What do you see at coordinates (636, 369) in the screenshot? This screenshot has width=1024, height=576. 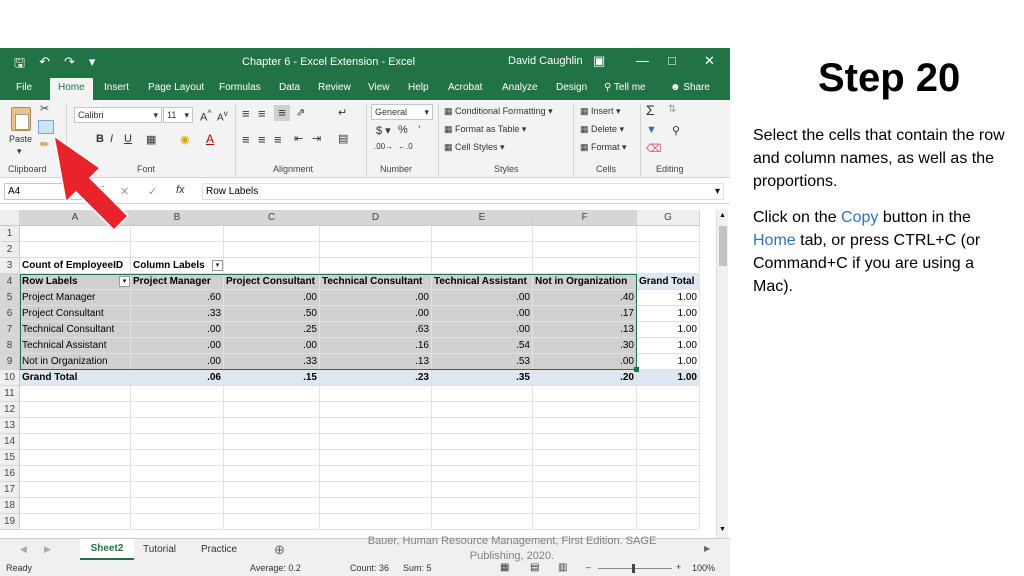 I see `fill-handle` at bounding box center [636, 369].